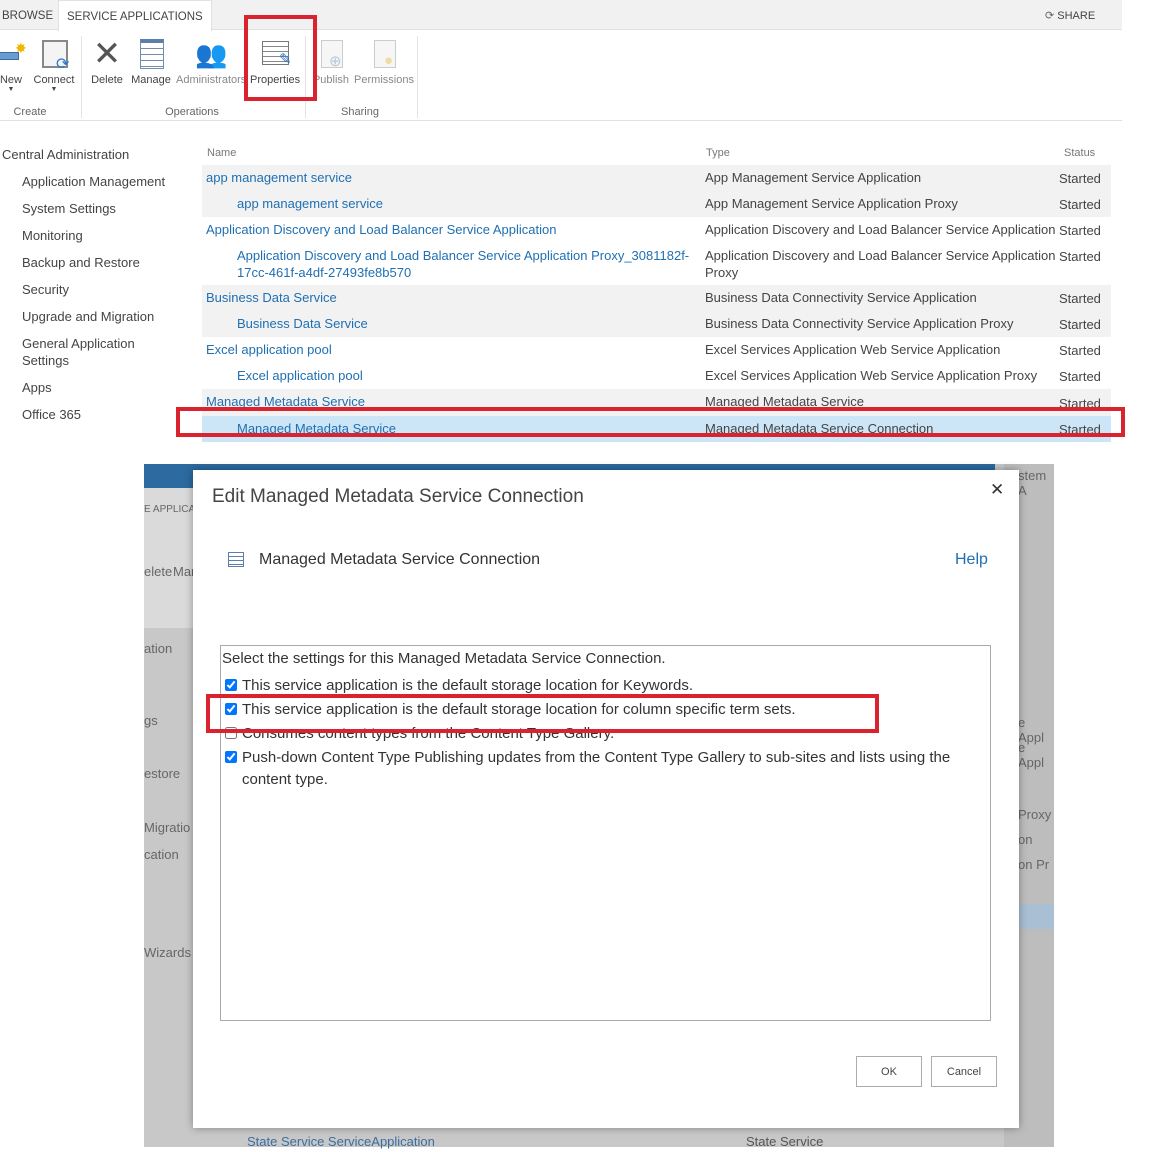 This screenshot has height=1152, width=1164. I want to click on background-text-fragment: cation, so click(161, 854).